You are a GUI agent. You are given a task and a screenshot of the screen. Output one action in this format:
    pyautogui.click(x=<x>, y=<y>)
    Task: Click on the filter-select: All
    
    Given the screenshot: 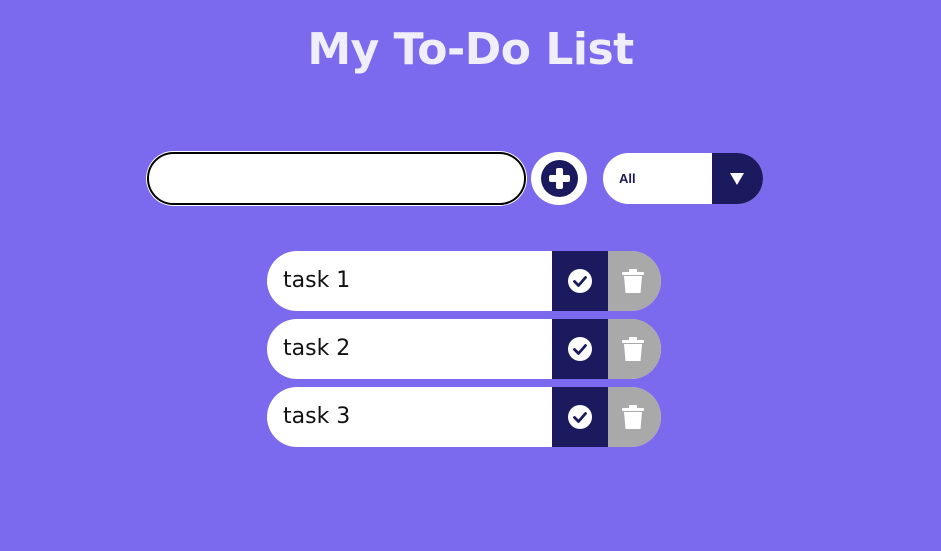 What is the action you would take?
    pyautogui.click(x=683, y=178)
    